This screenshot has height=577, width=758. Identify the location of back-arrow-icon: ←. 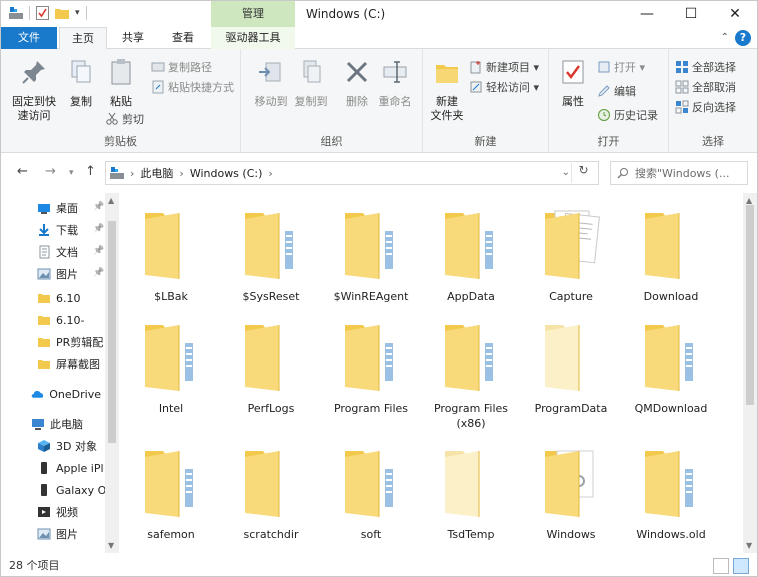
(22, 171).